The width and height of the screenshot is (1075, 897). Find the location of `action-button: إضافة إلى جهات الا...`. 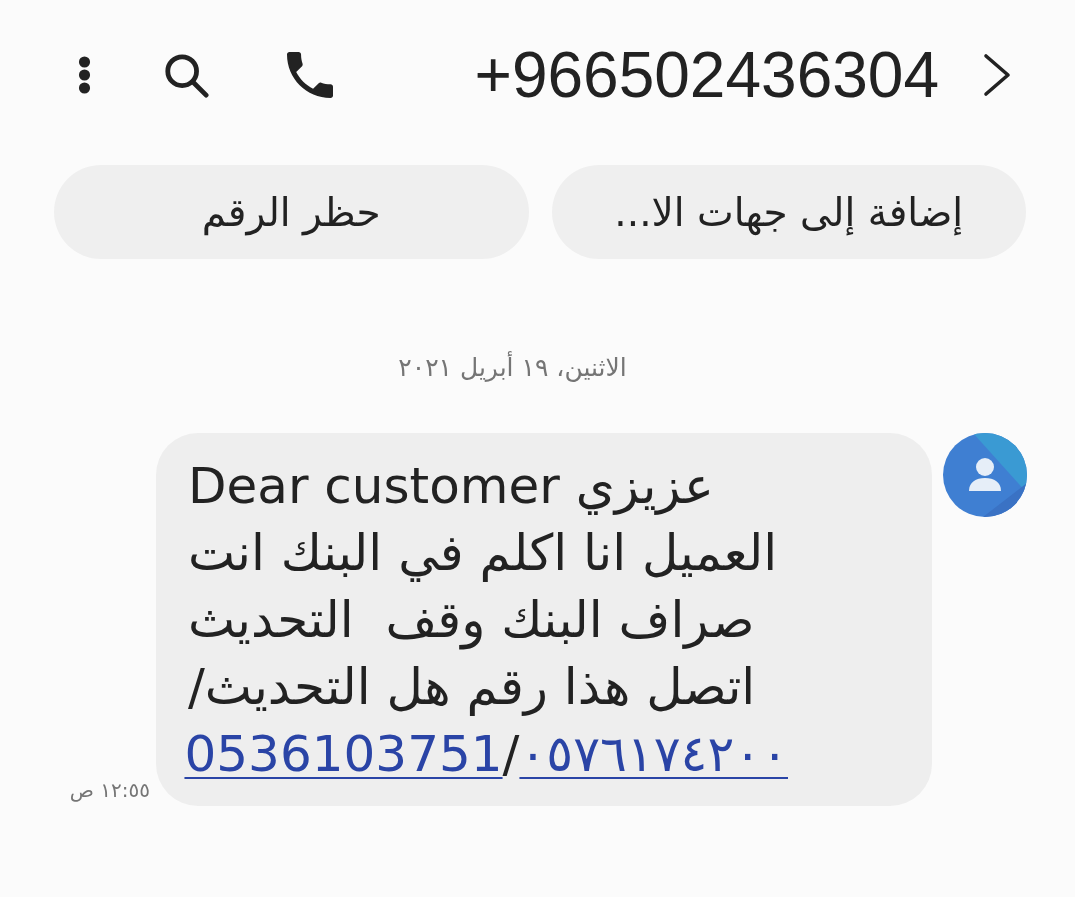

action-button: إضافة إلى جهات الا... is located at coordinates (788, 212).